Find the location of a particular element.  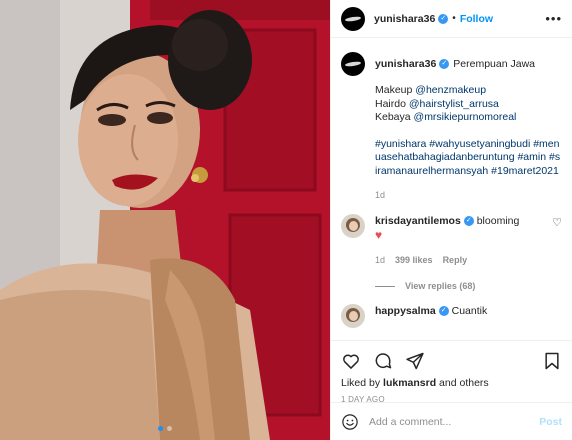

credit-label: Makeup is located at coordinates (395, 90).